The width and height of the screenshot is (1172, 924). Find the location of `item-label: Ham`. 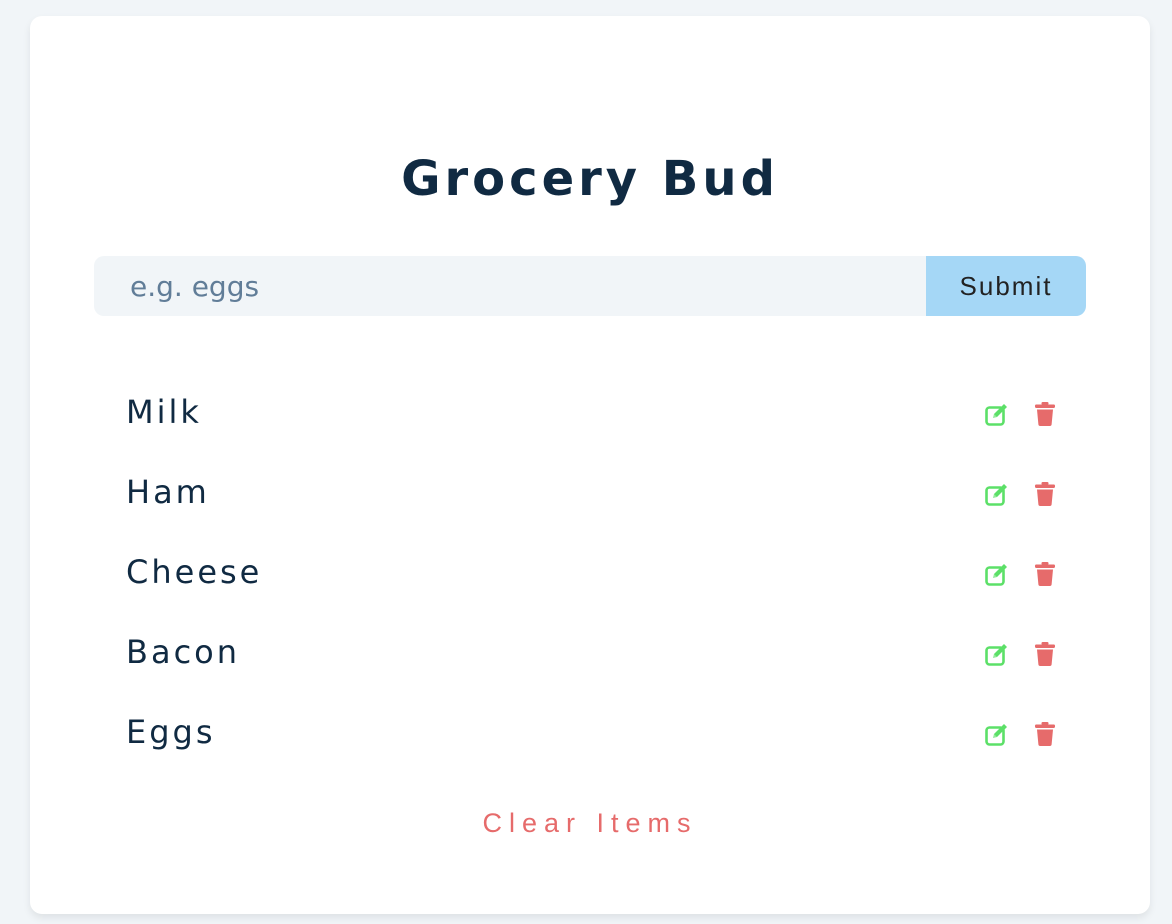

item-label: Ham is located at coordinates (168, 492).